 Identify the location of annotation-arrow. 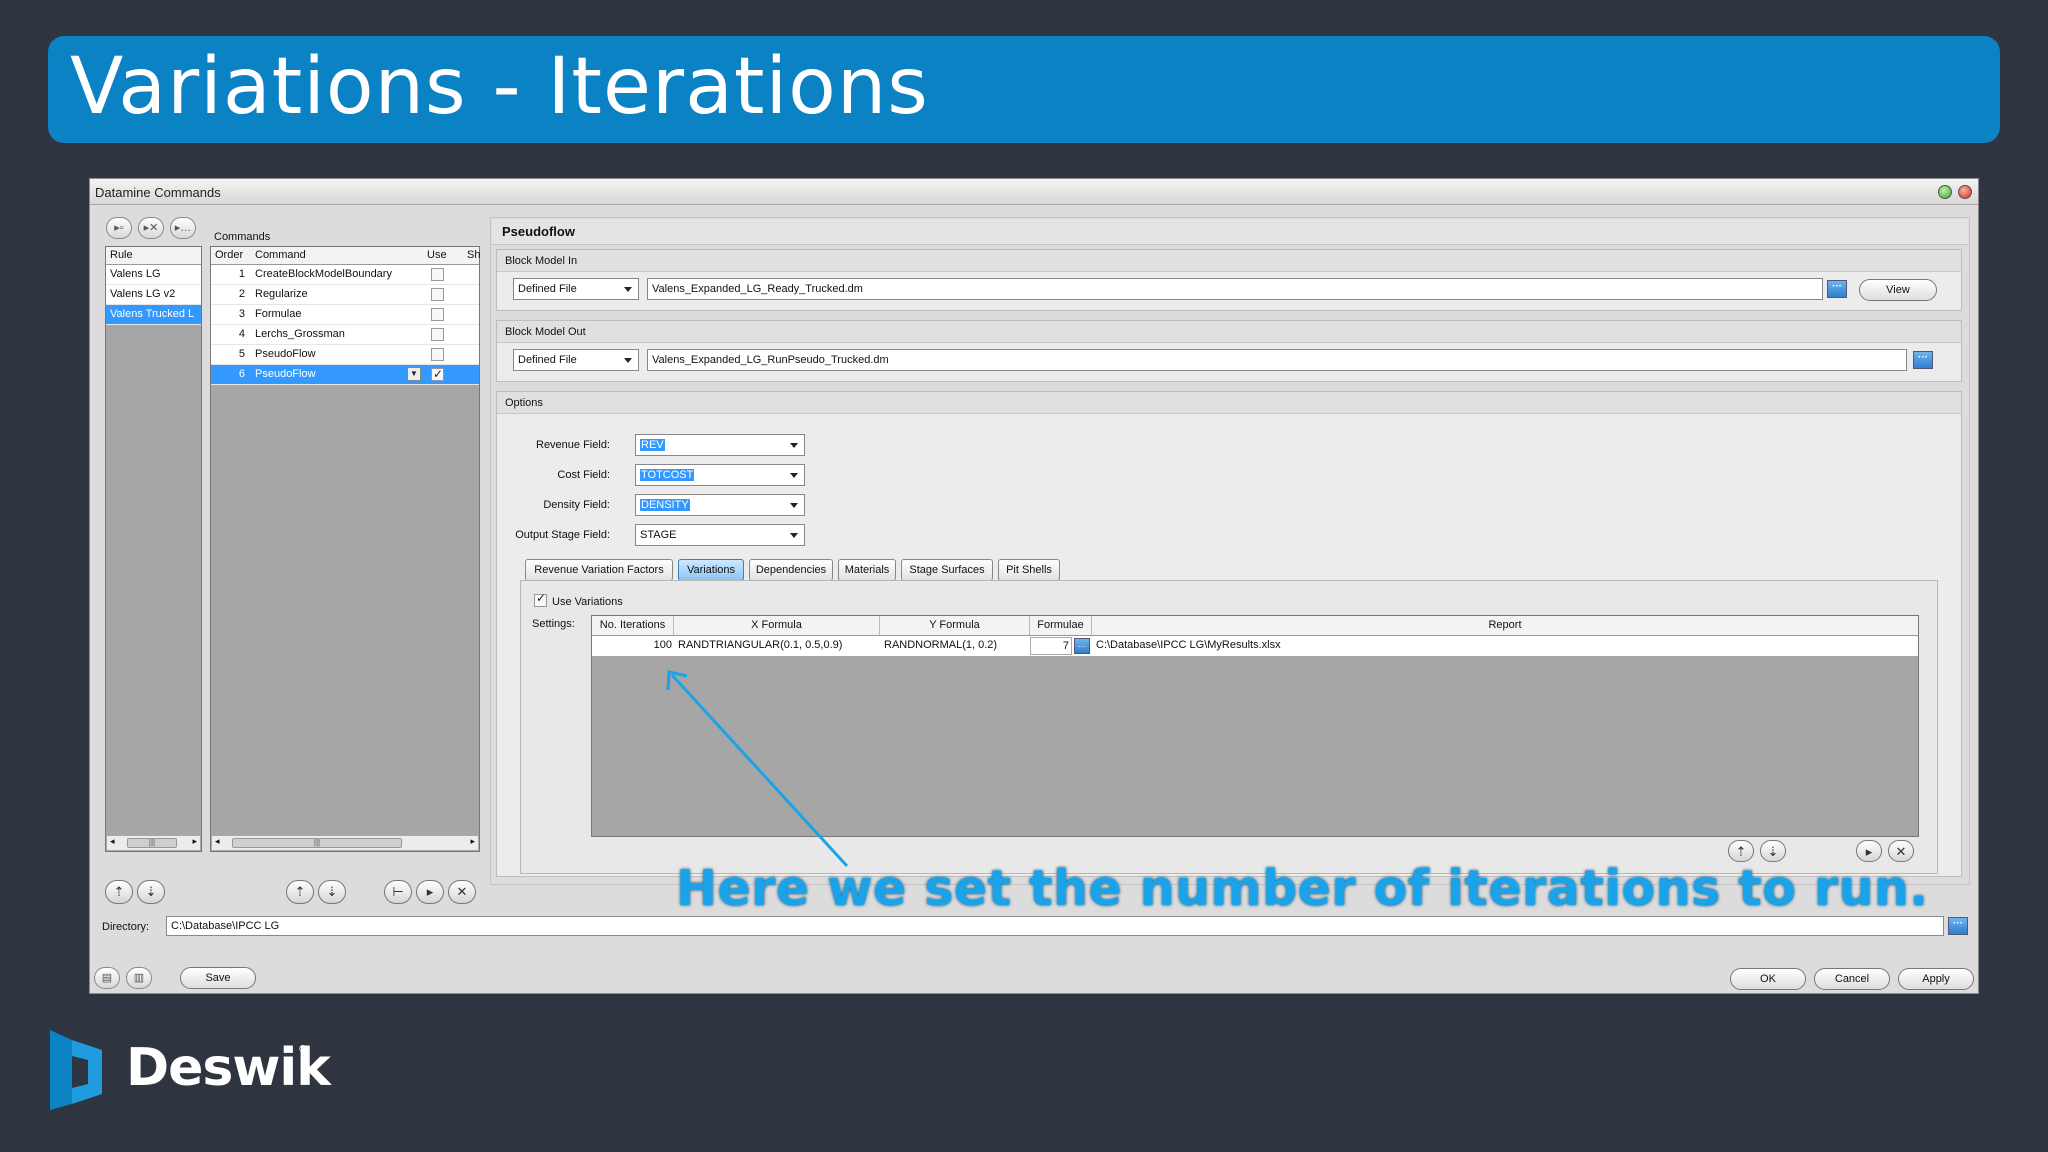
(757, 769).